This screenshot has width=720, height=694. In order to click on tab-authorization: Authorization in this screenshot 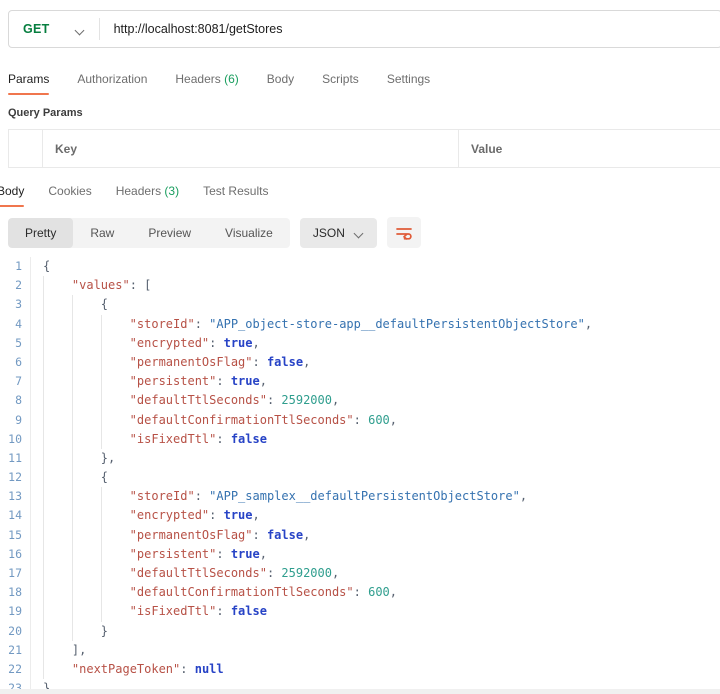, I will do `click(112, 78)`.